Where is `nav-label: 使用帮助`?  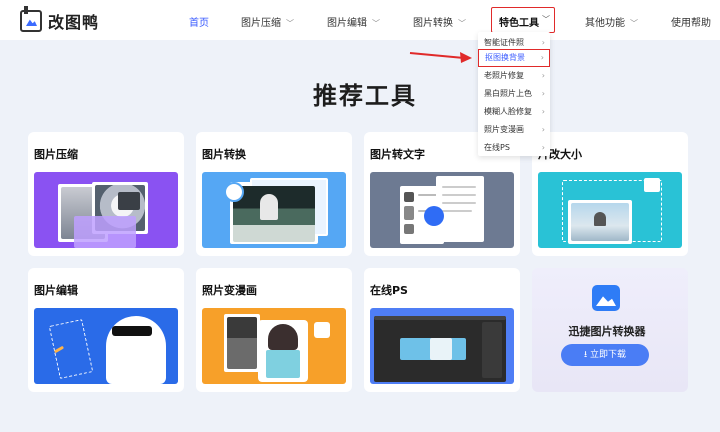 nav-label: 使用帮助 is located at coordinates (691, 23).